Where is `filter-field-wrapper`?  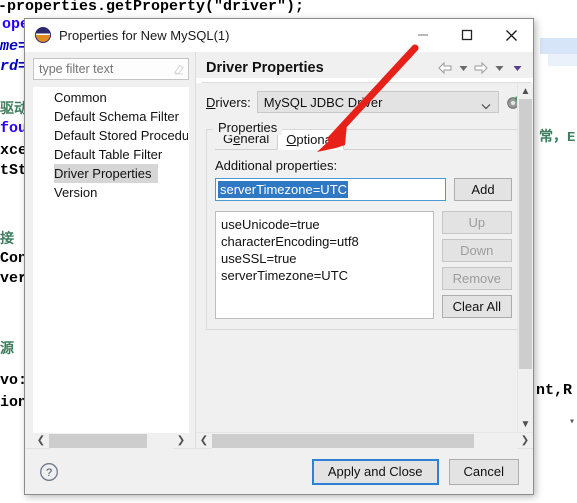 filter-field-wrapper is located at coordinates (111, 69).